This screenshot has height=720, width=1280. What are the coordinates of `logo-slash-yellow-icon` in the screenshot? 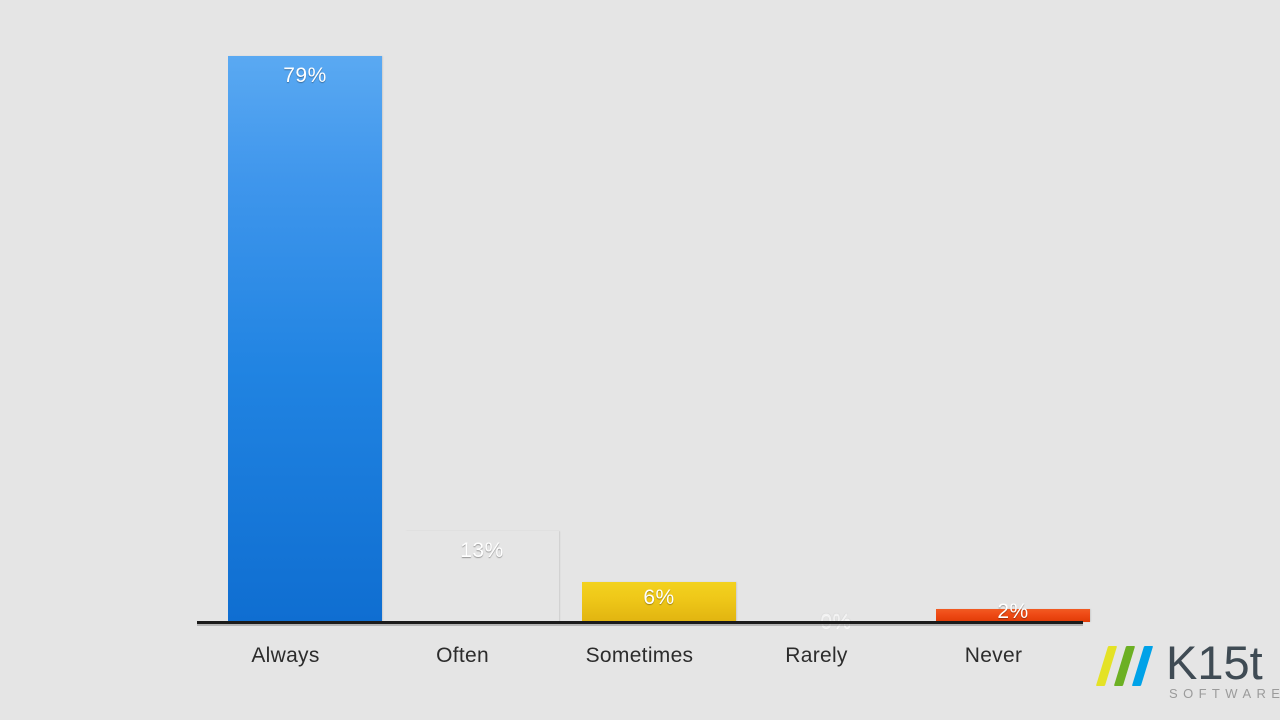 It's located at (1106, 666).